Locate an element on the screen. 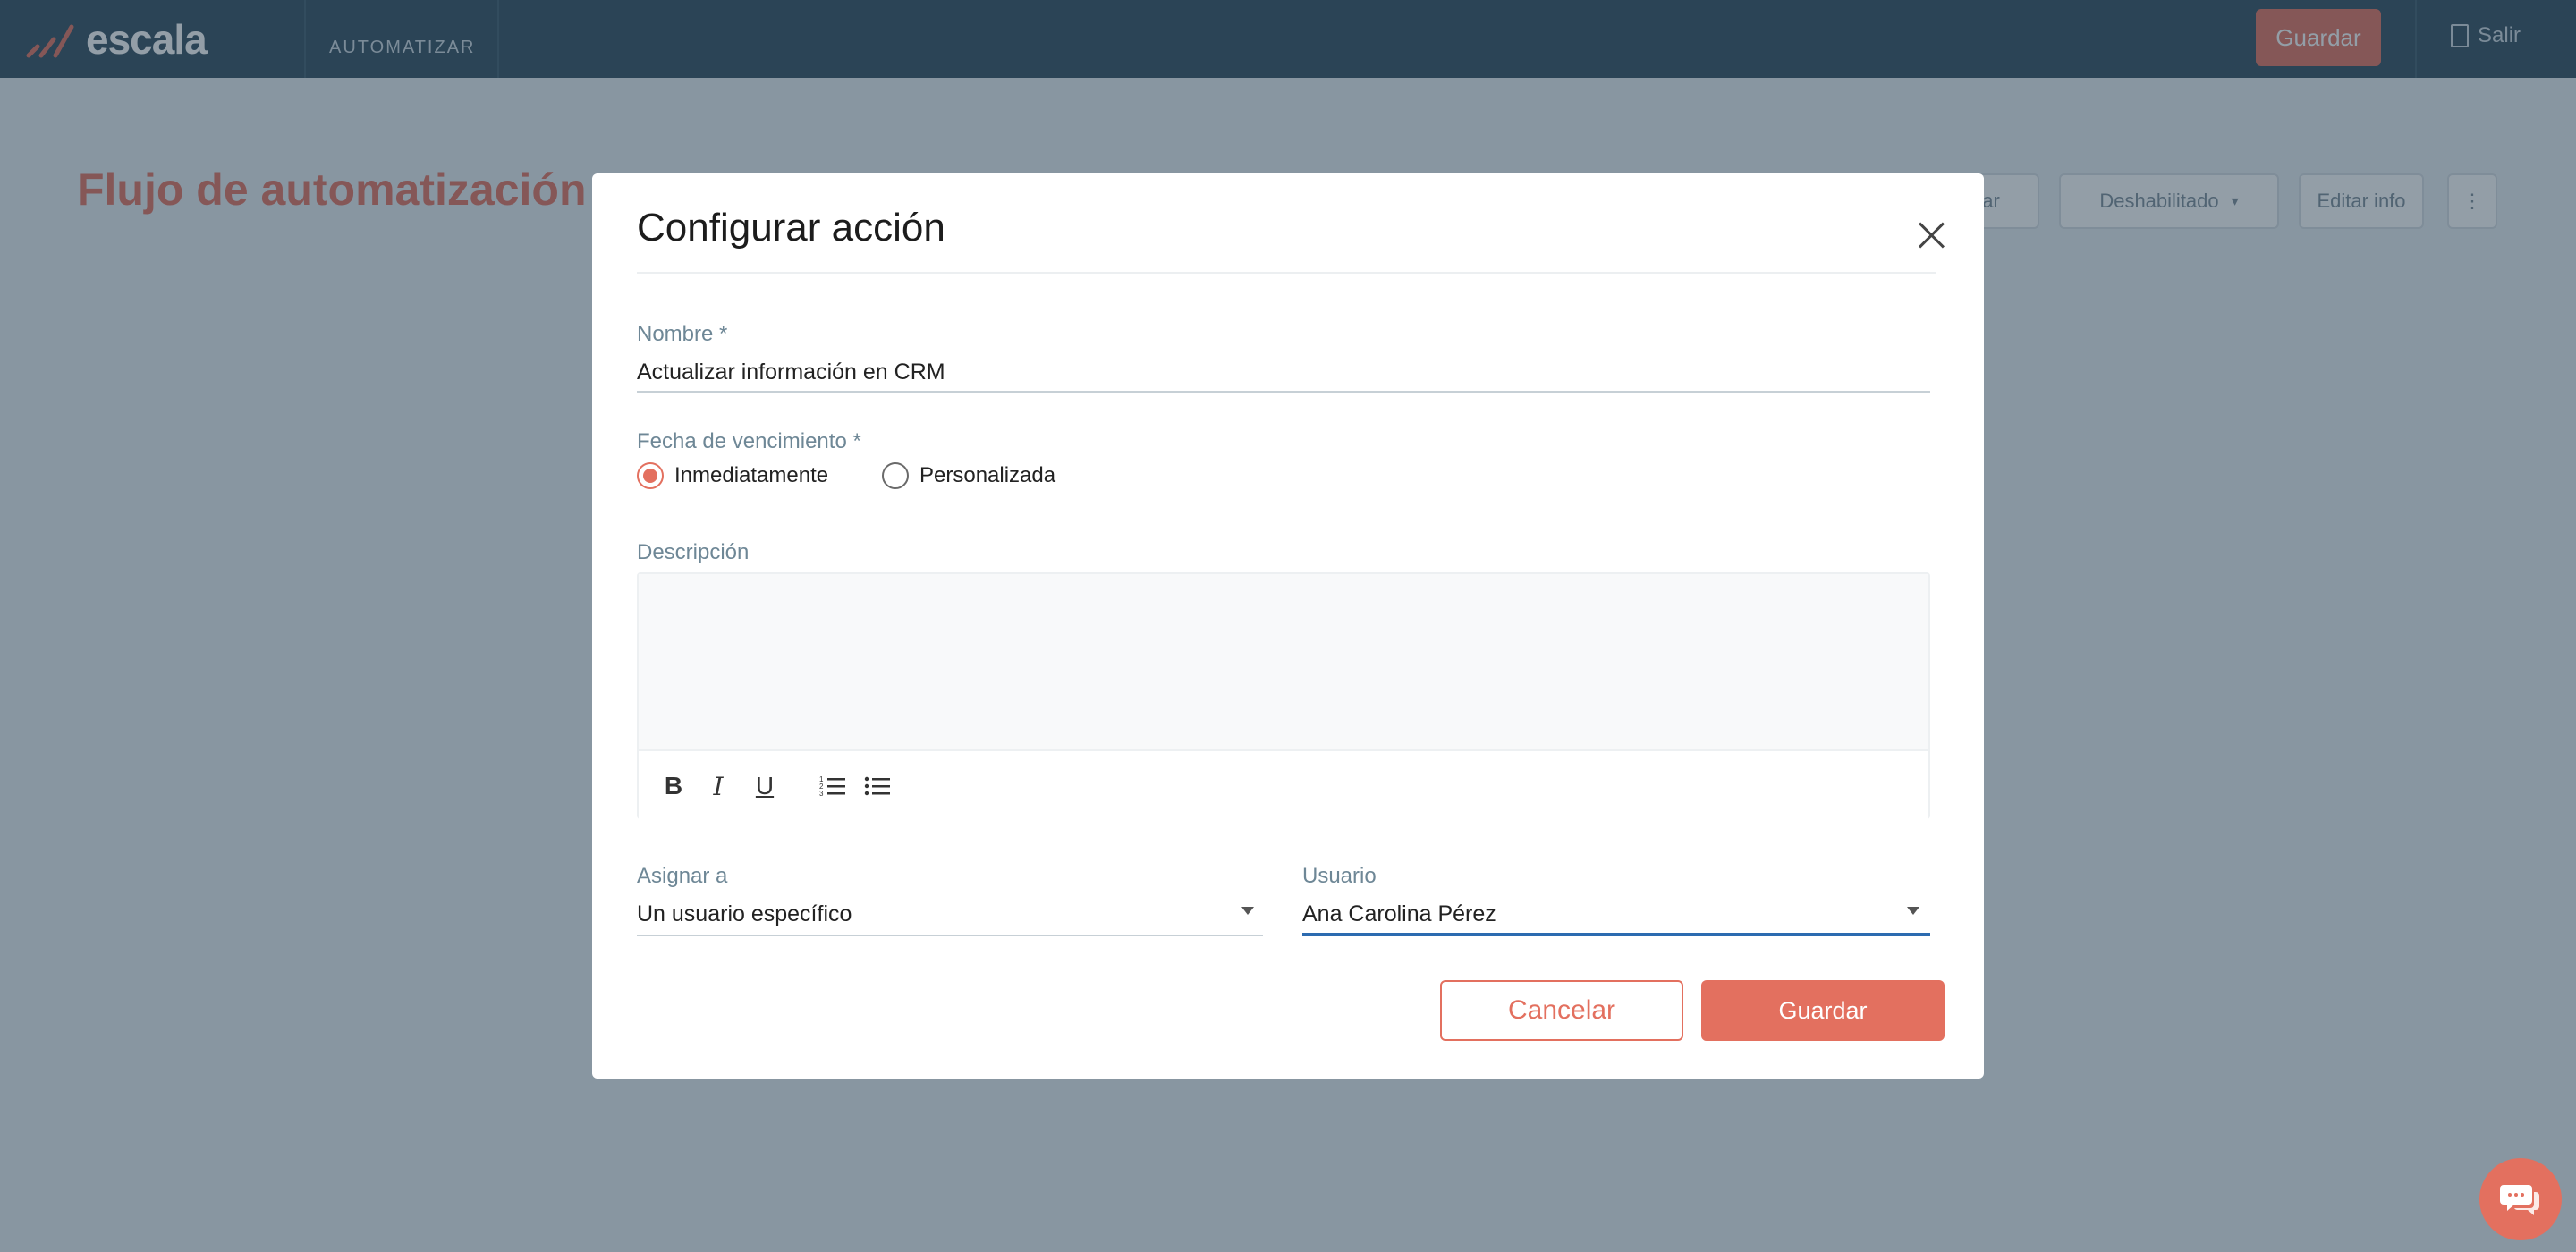  name-input: Actualizar información en CRM is located at coordinates (791, 372).